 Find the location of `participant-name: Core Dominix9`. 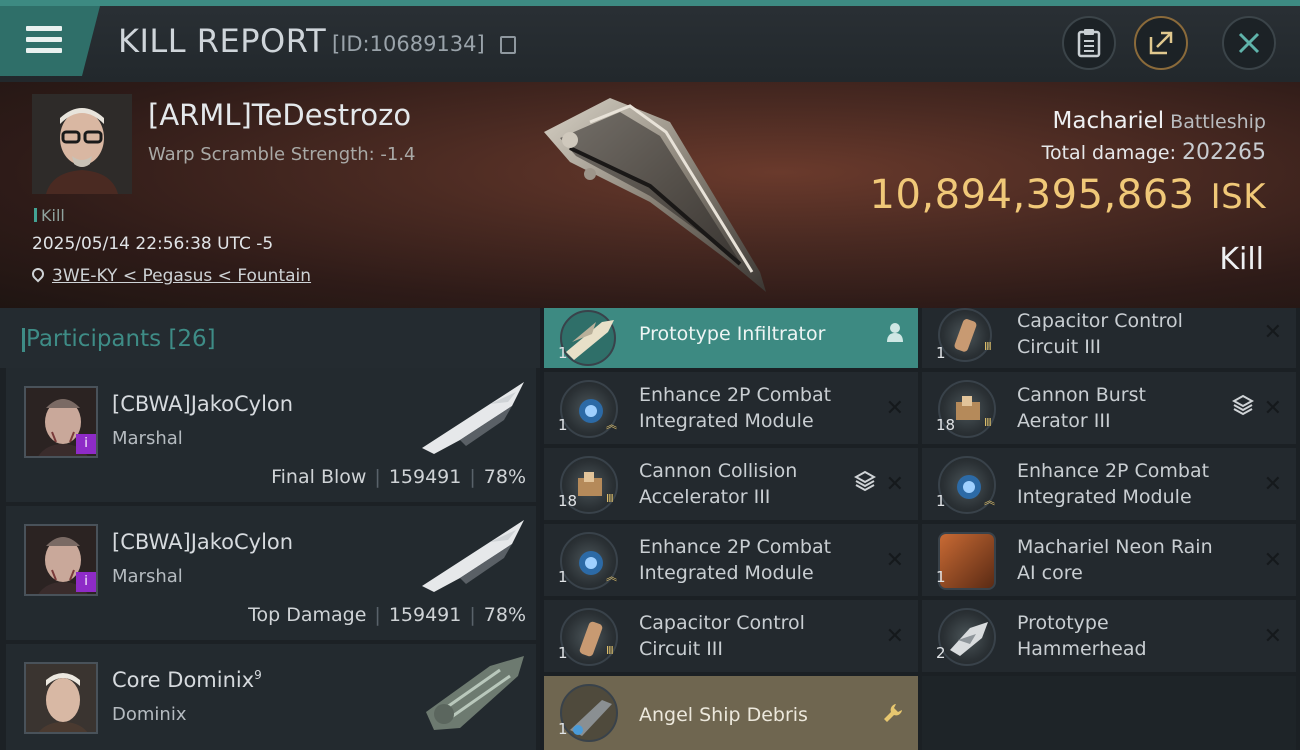

participant-name: Core Dominix9 is located at coordinates (187, 680).